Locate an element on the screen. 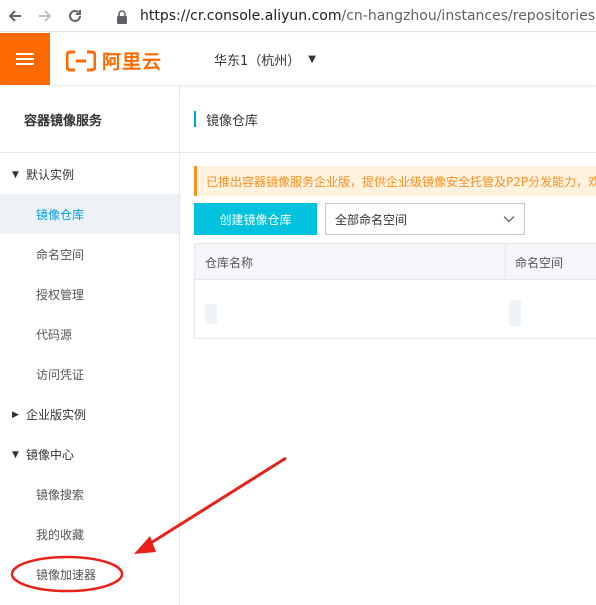  hamburger-menu-button is located at coordinates (25, 59).